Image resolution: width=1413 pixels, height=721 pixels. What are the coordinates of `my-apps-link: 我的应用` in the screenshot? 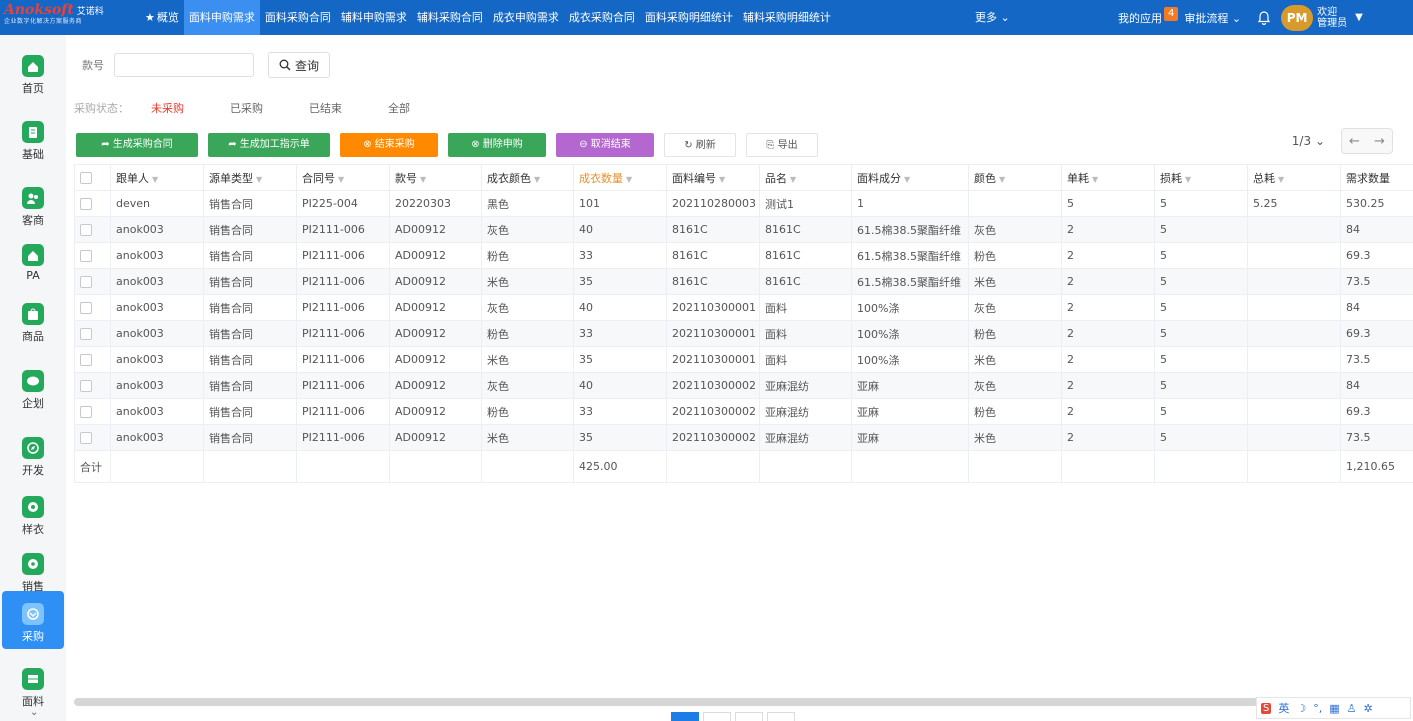 It's located at (1140, 18).